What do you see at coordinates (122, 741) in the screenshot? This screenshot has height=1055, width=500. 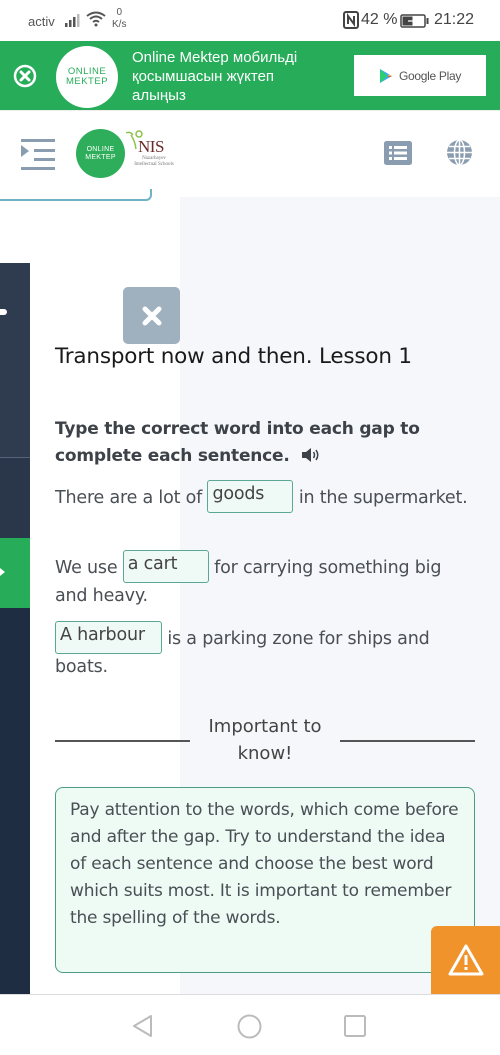 I see `divider-left` at bounding box center [122, 741].